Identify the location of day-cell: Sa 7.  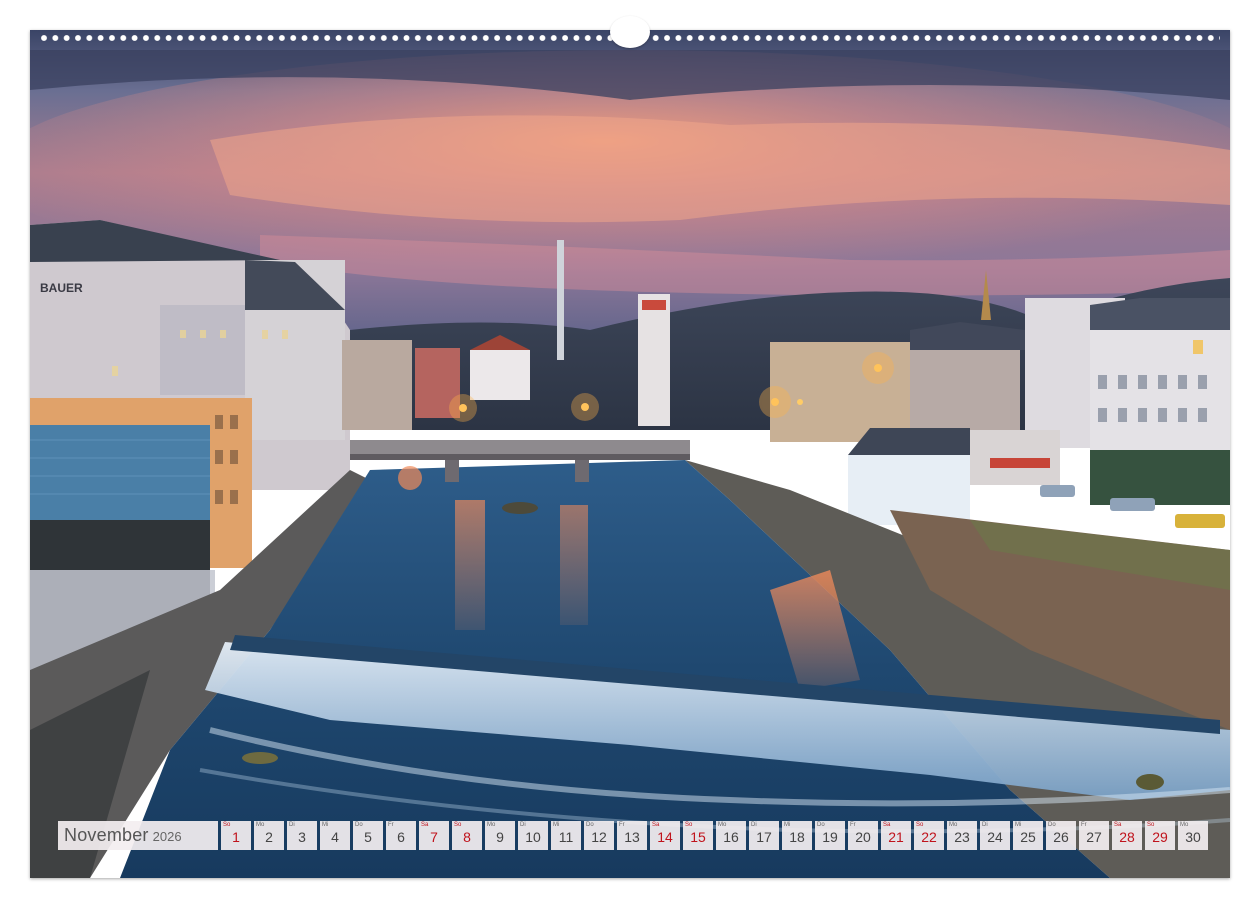
(434, 835).